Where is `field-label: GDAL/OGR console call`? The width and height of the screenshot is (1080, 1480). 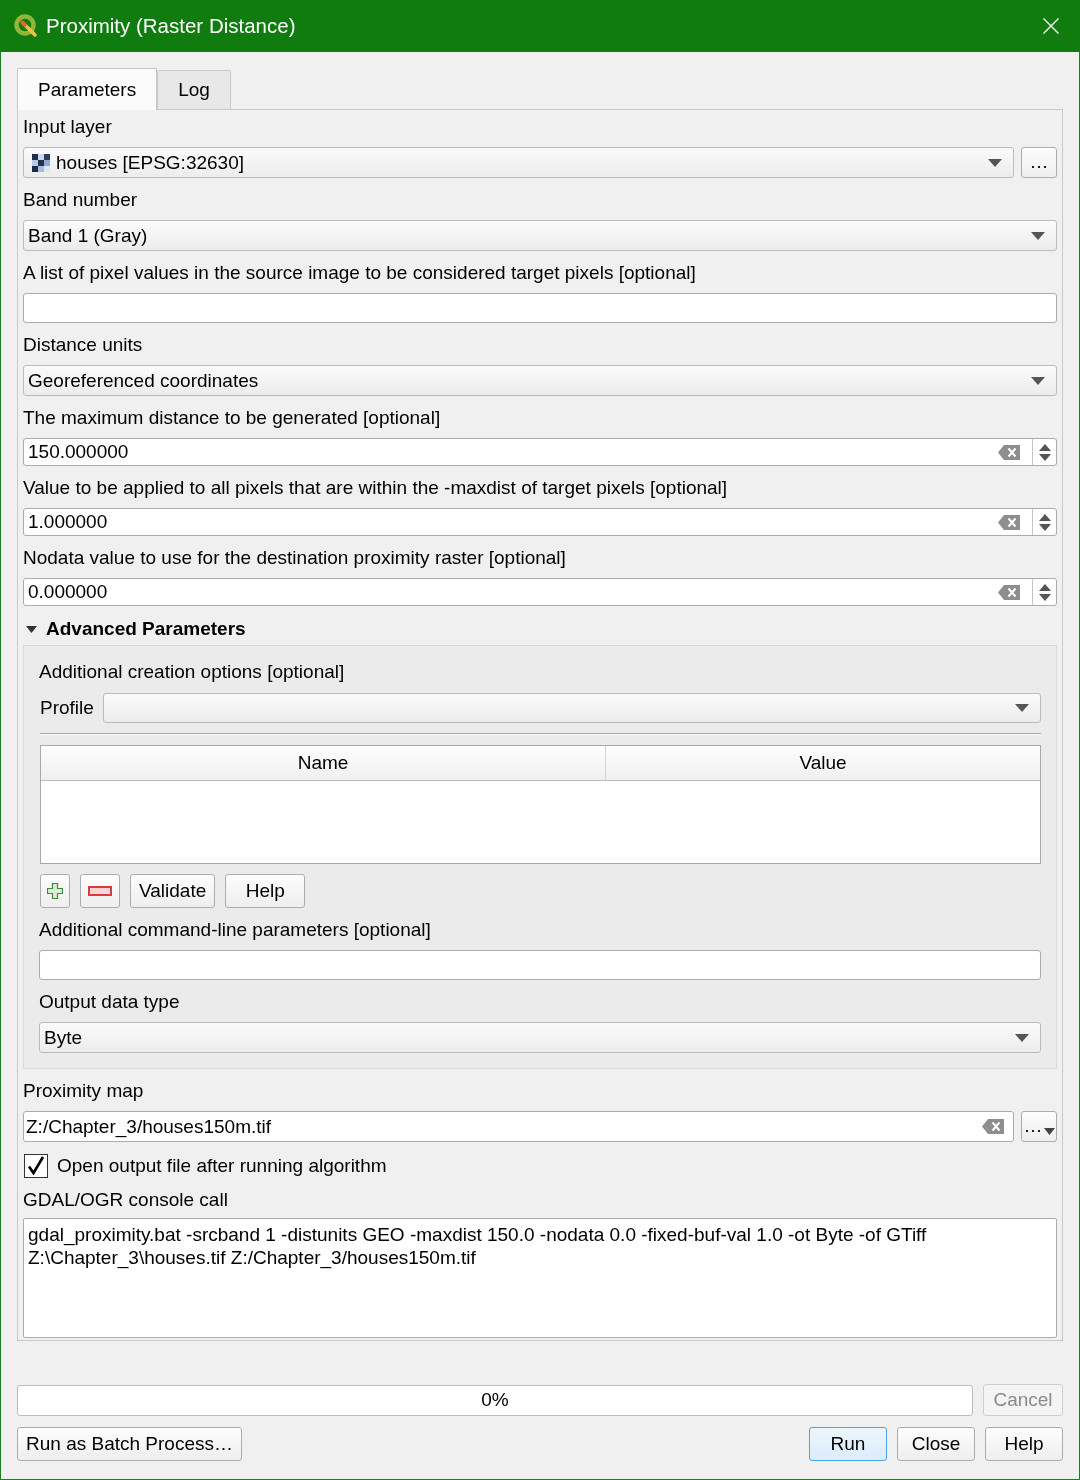 field-label: GDAL/OGR console call is located at coordinates (126, 1199).